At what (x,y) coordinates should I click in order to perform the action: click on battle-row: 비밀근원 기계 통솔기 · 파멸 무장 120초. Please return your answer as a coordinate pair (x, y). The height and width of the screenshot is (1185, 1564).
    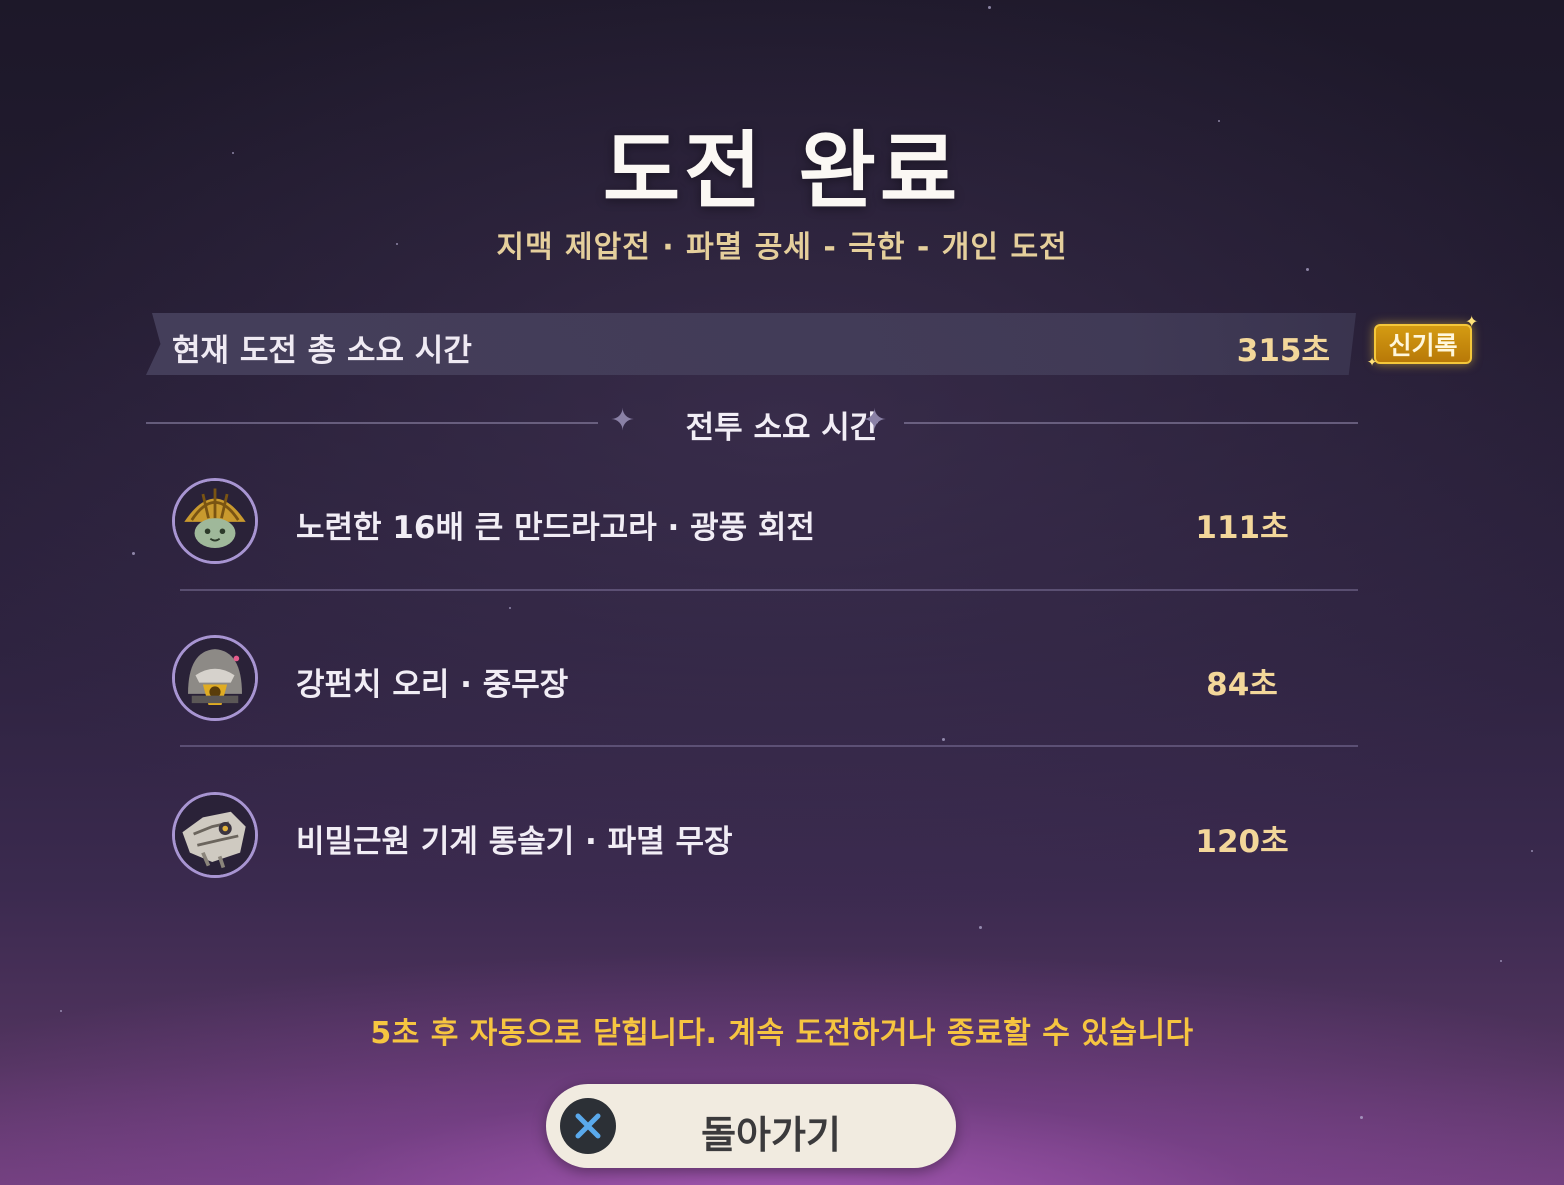
    Looking at the image, I should click on (765, 837).